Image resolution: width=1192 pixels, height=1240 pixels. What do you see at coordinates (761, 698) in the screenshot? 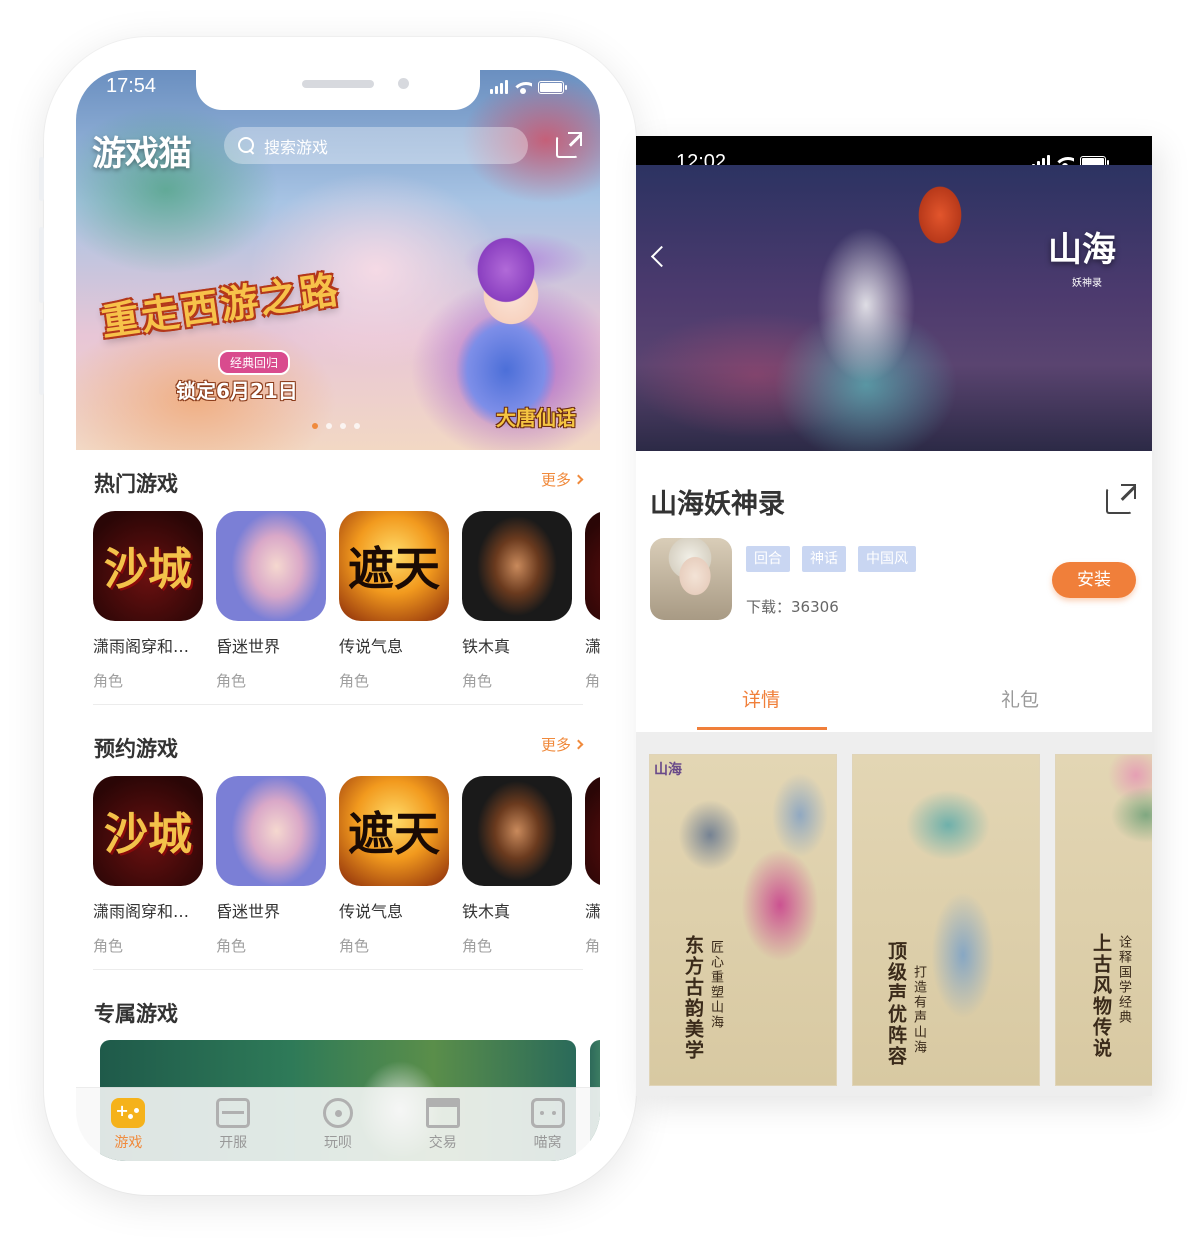
I see `tab-details: 详情` at bounding box center [761, 698].